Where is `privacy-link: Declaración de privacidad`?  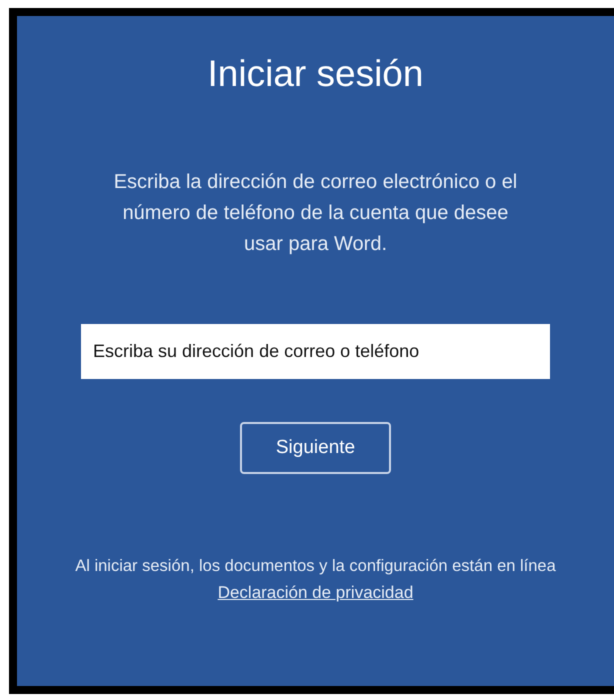 privacy-link: Declaración de privacidad is located at coordinates (316, 593).